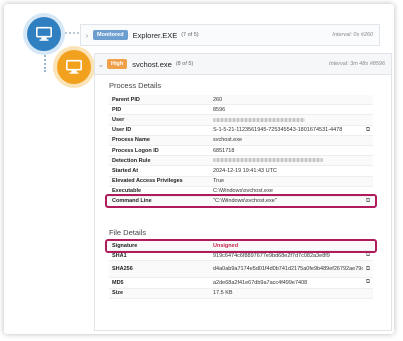  Describe the element at coordinates (357, 64) in the screenshot. I see `process-interval: Interval: 3m 48s #8596` at that location.